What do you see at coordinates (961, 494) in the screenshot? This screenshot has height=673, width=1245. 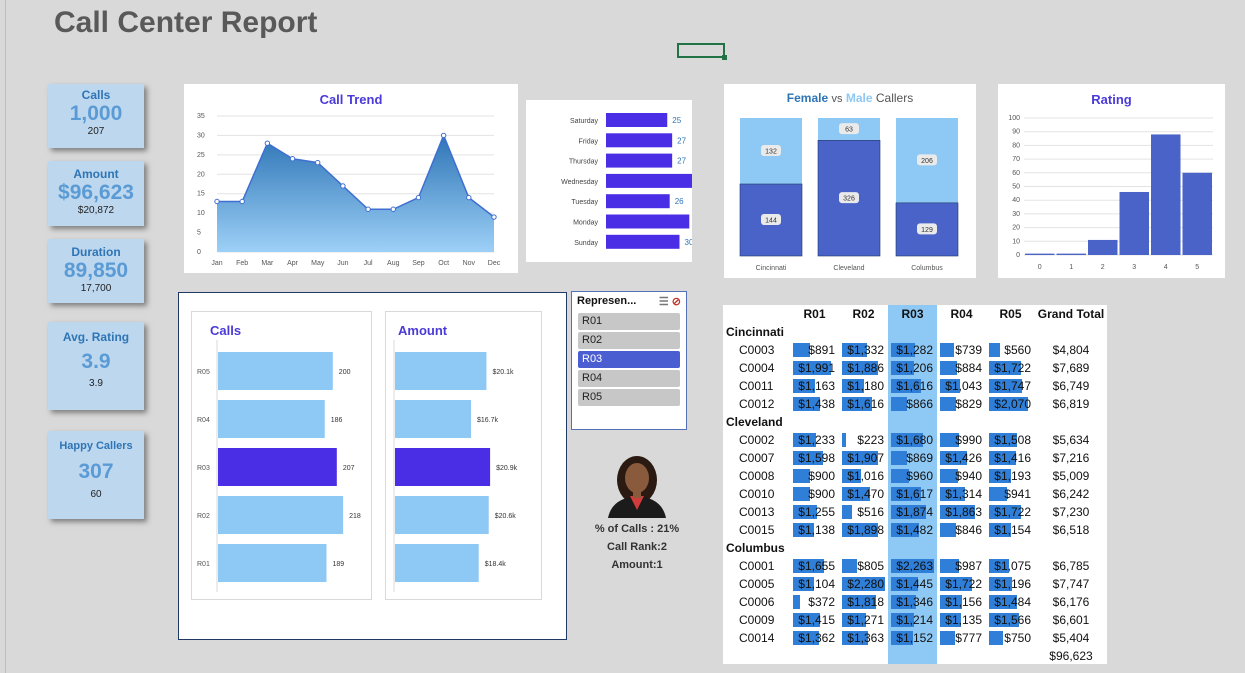 I see `pivot-value-cell: $1,314` at bounding box center [961, 494].